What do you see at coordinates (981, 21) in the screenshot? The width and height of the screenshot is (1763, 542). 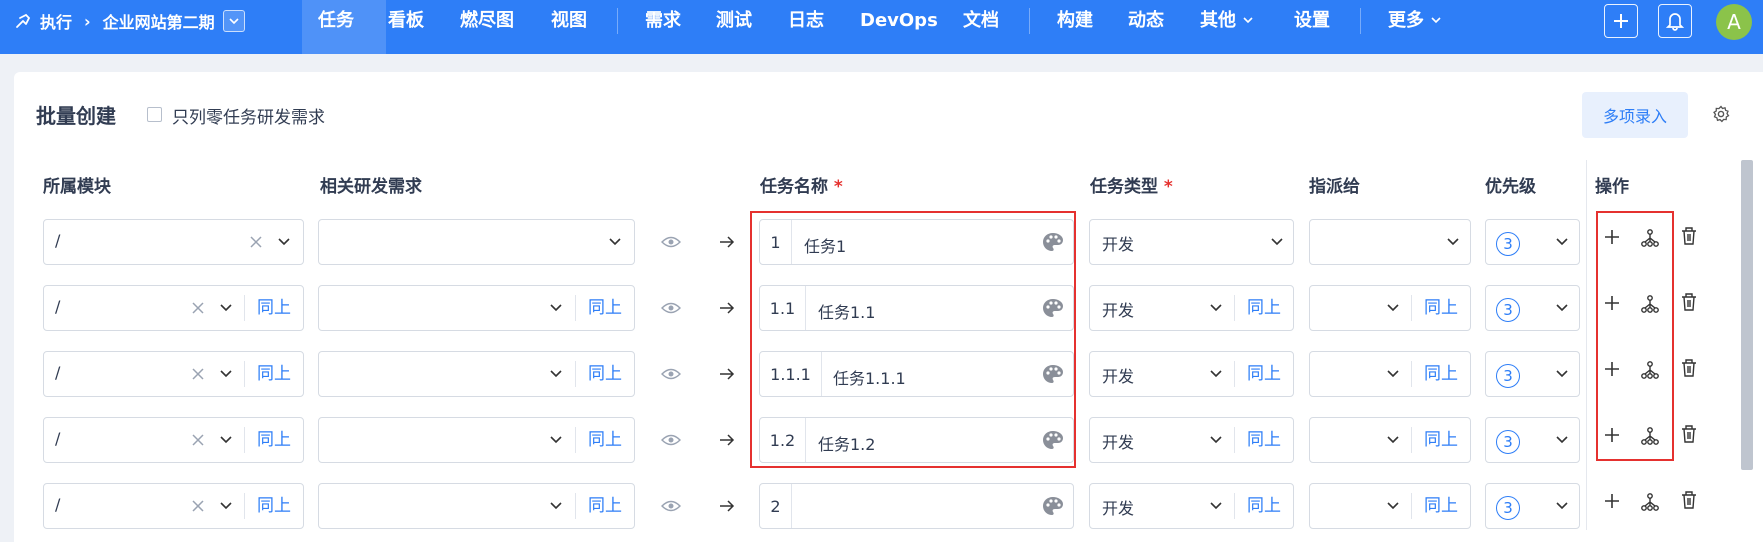 I see `nav-tab-doc: 文档` at bounding box center [981, 21].